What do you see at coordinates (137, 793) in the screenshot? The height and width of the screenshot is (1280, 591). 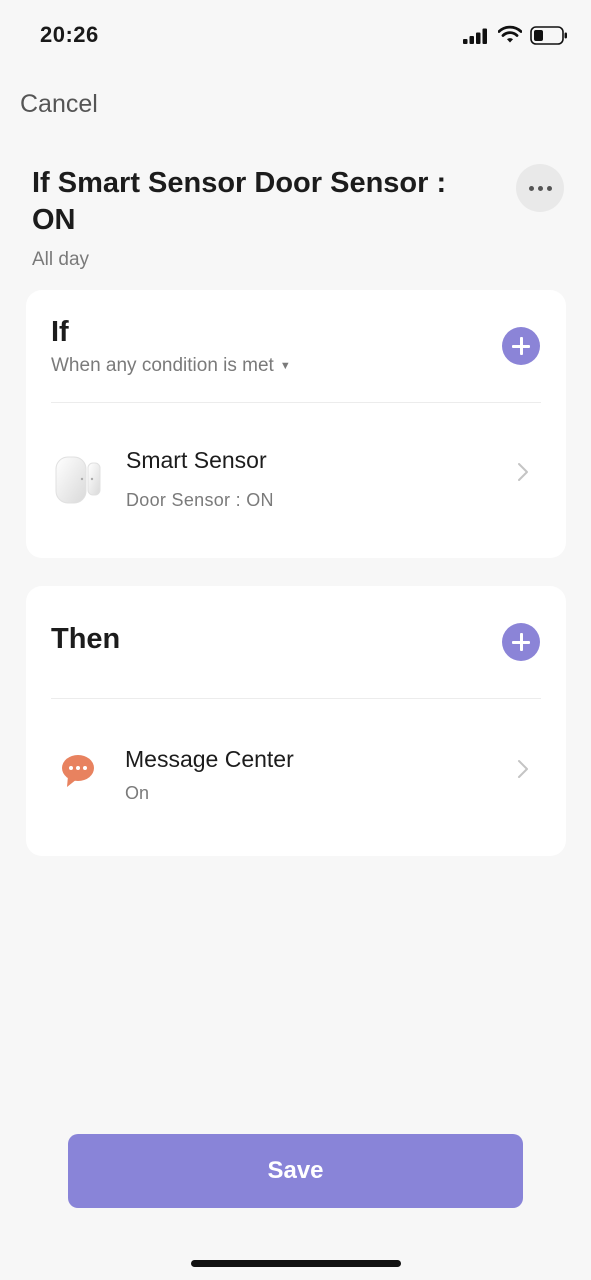 I see `action-detail: On` at bounding box center [137, 793].